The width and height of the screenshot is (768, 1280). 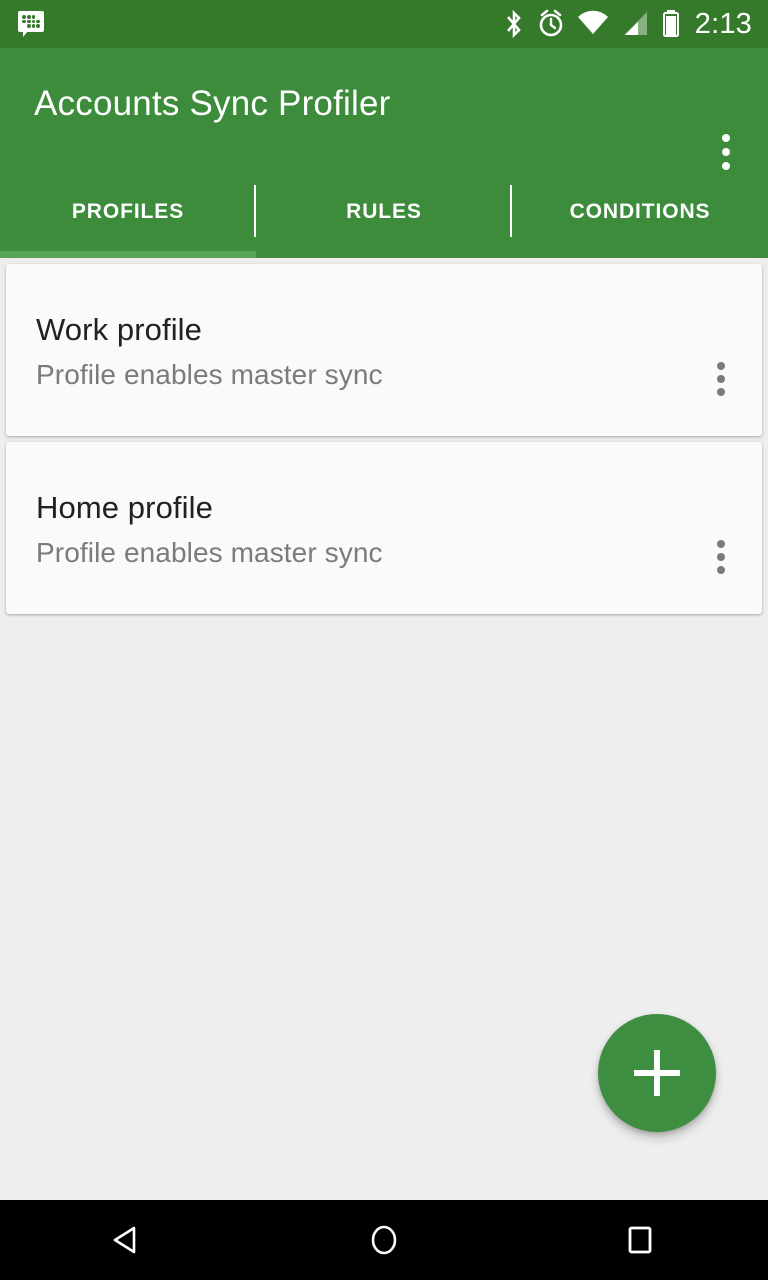 What do you see at coordinates (32, 24) in the screenshot?
I see `bbm-message-icon` at bounding box center [32, 24].